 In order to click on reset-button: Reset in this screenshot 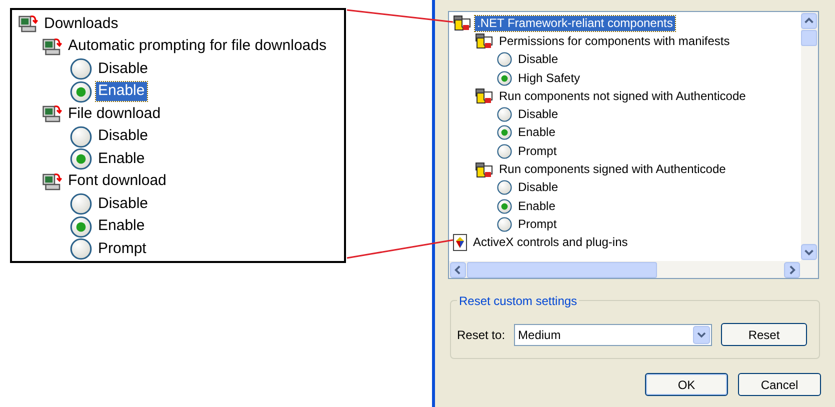, I will do `click(764, 334)`.